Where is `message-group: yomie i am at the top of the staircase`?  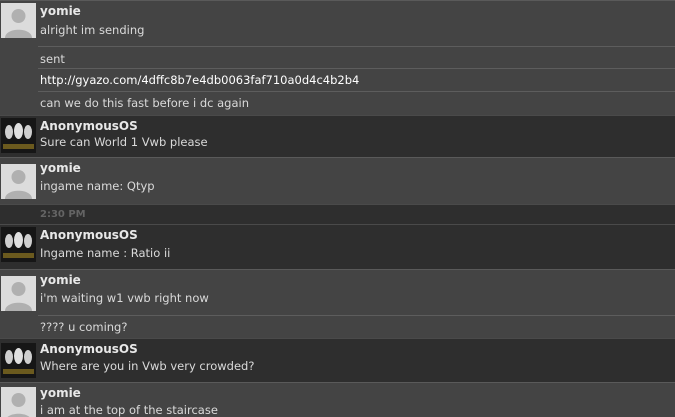 message-group: yomie i am at the top of the staircase is located at coordinates (337, 399).